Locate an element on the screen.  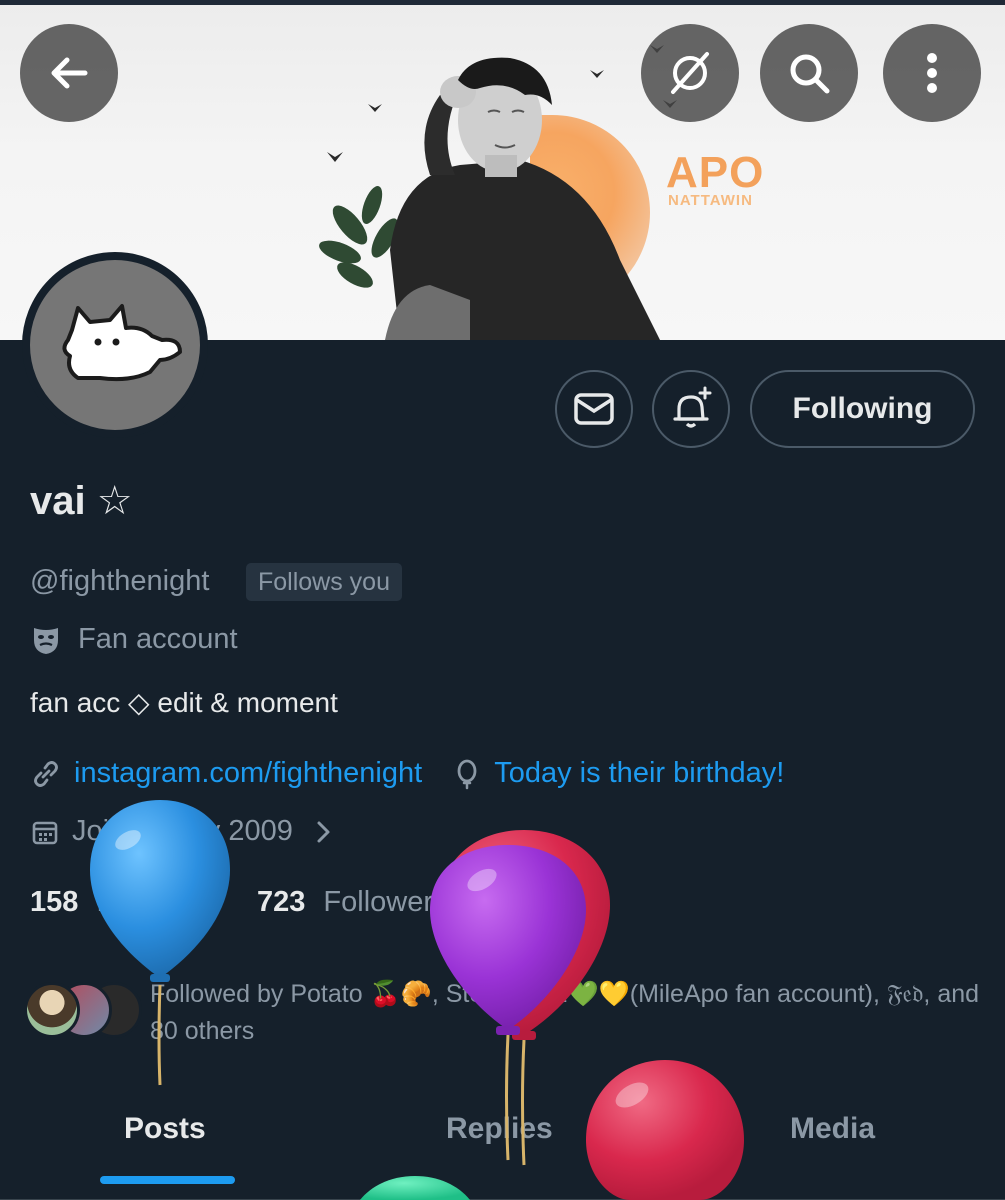
search-button is located at coordinates (809, 73).